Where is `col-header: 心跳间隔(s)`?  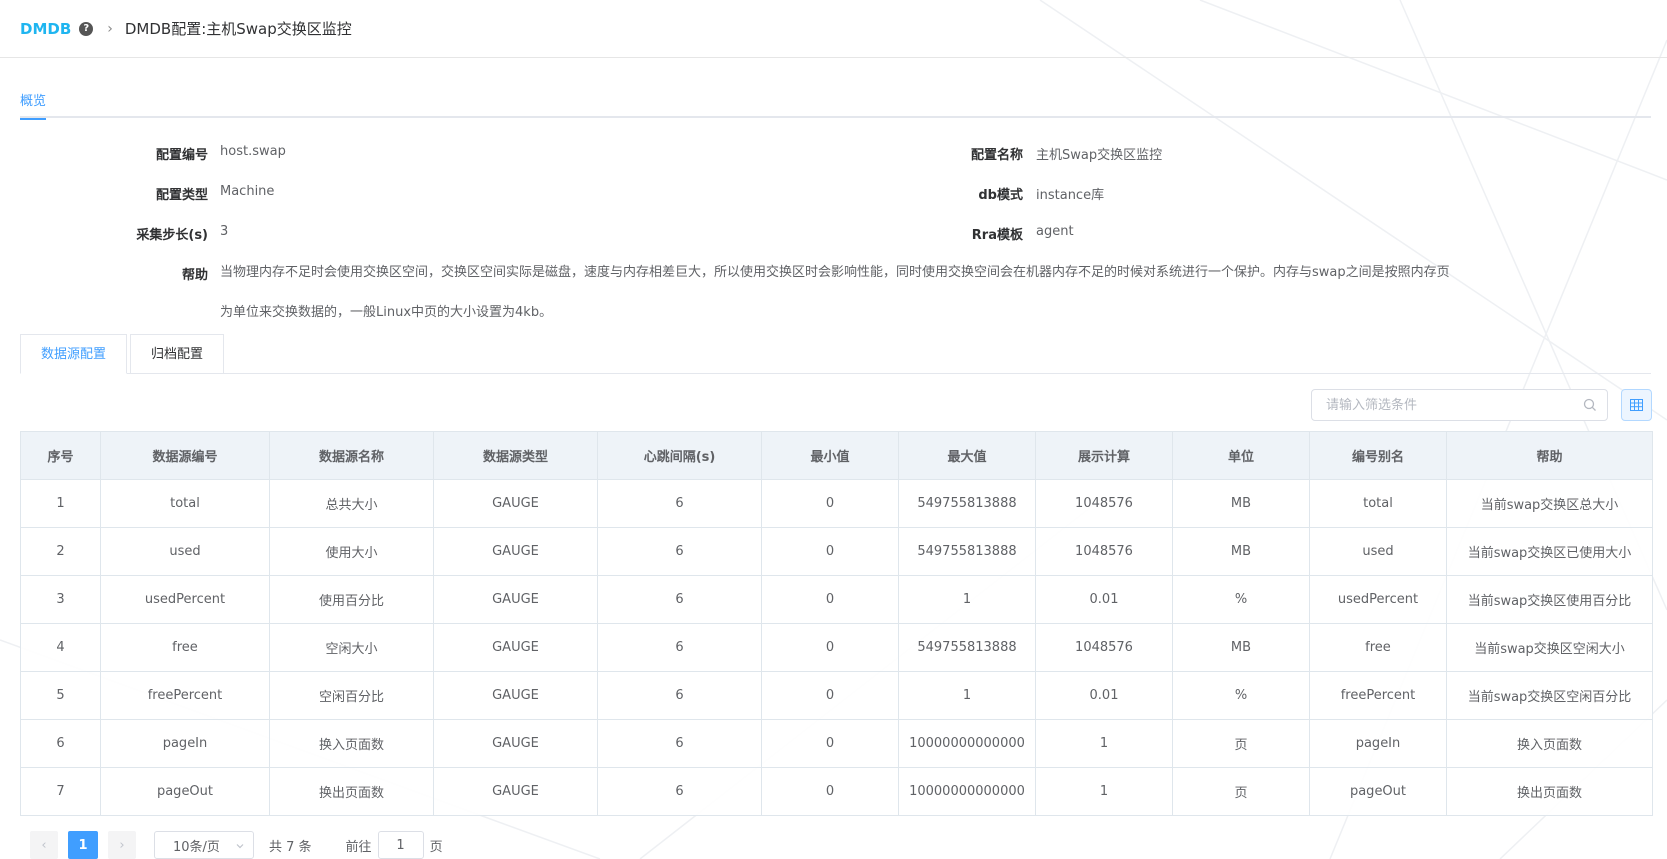 col-header: 心跳间隔(s) is located at coordinates (679, 455).